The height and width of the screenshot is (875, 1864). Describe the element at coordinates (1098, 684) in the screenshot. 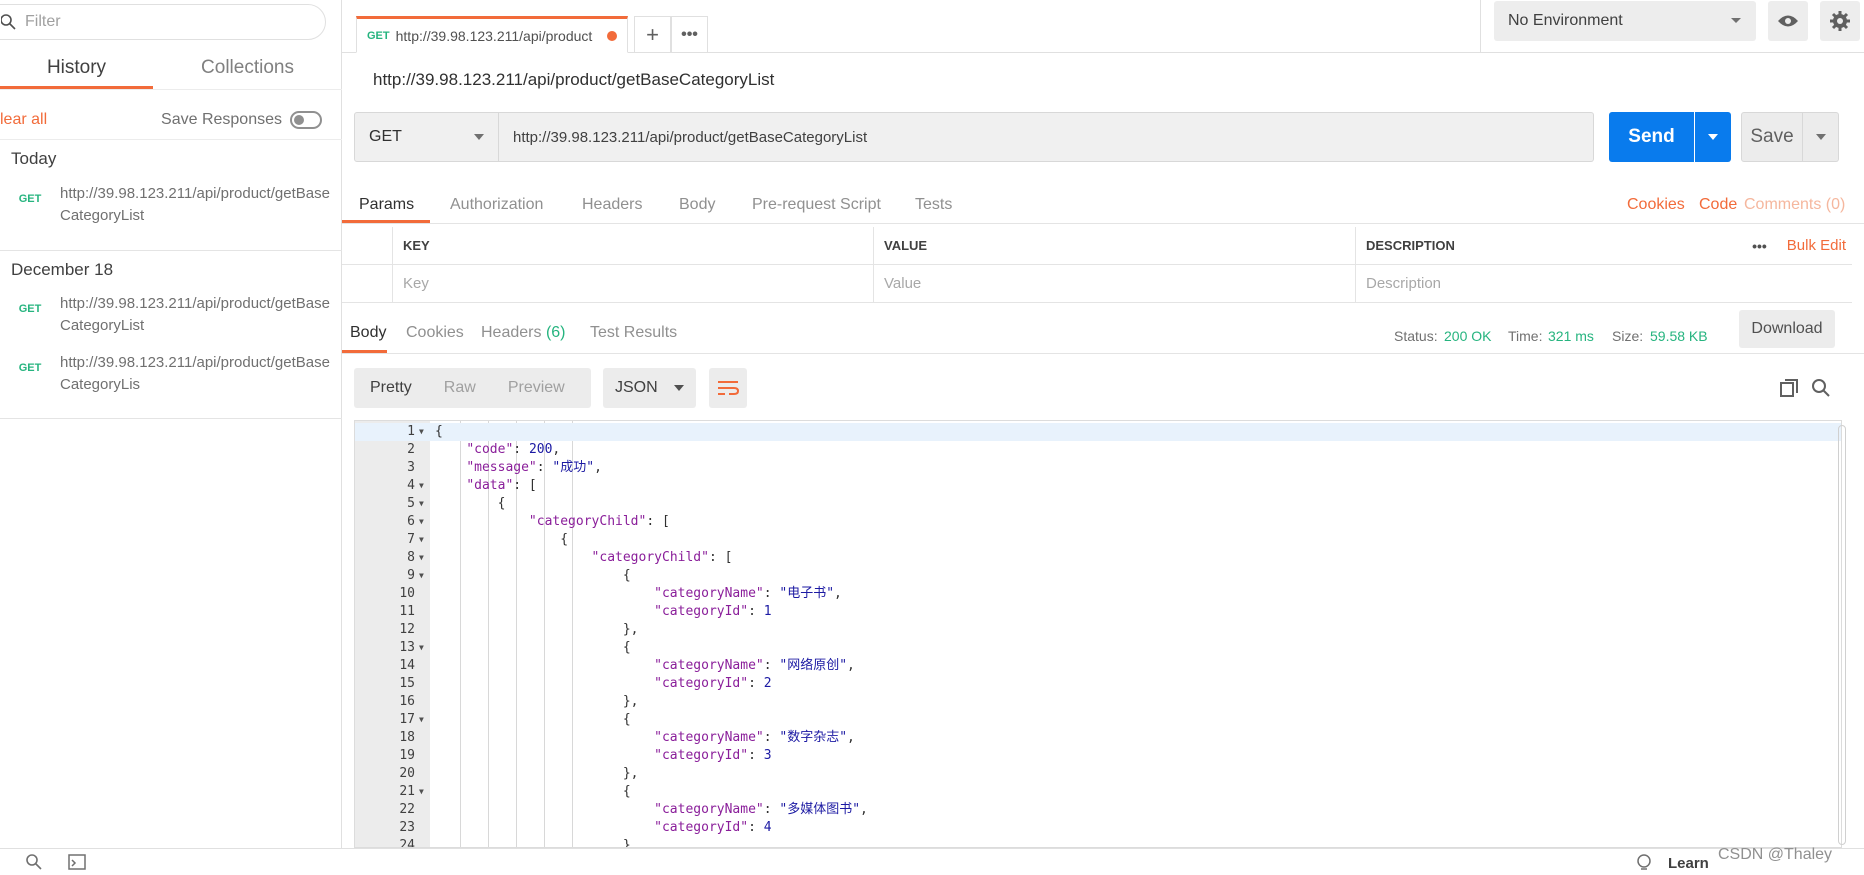

I see `code-line: 15 "categoryId": 2` at that location.